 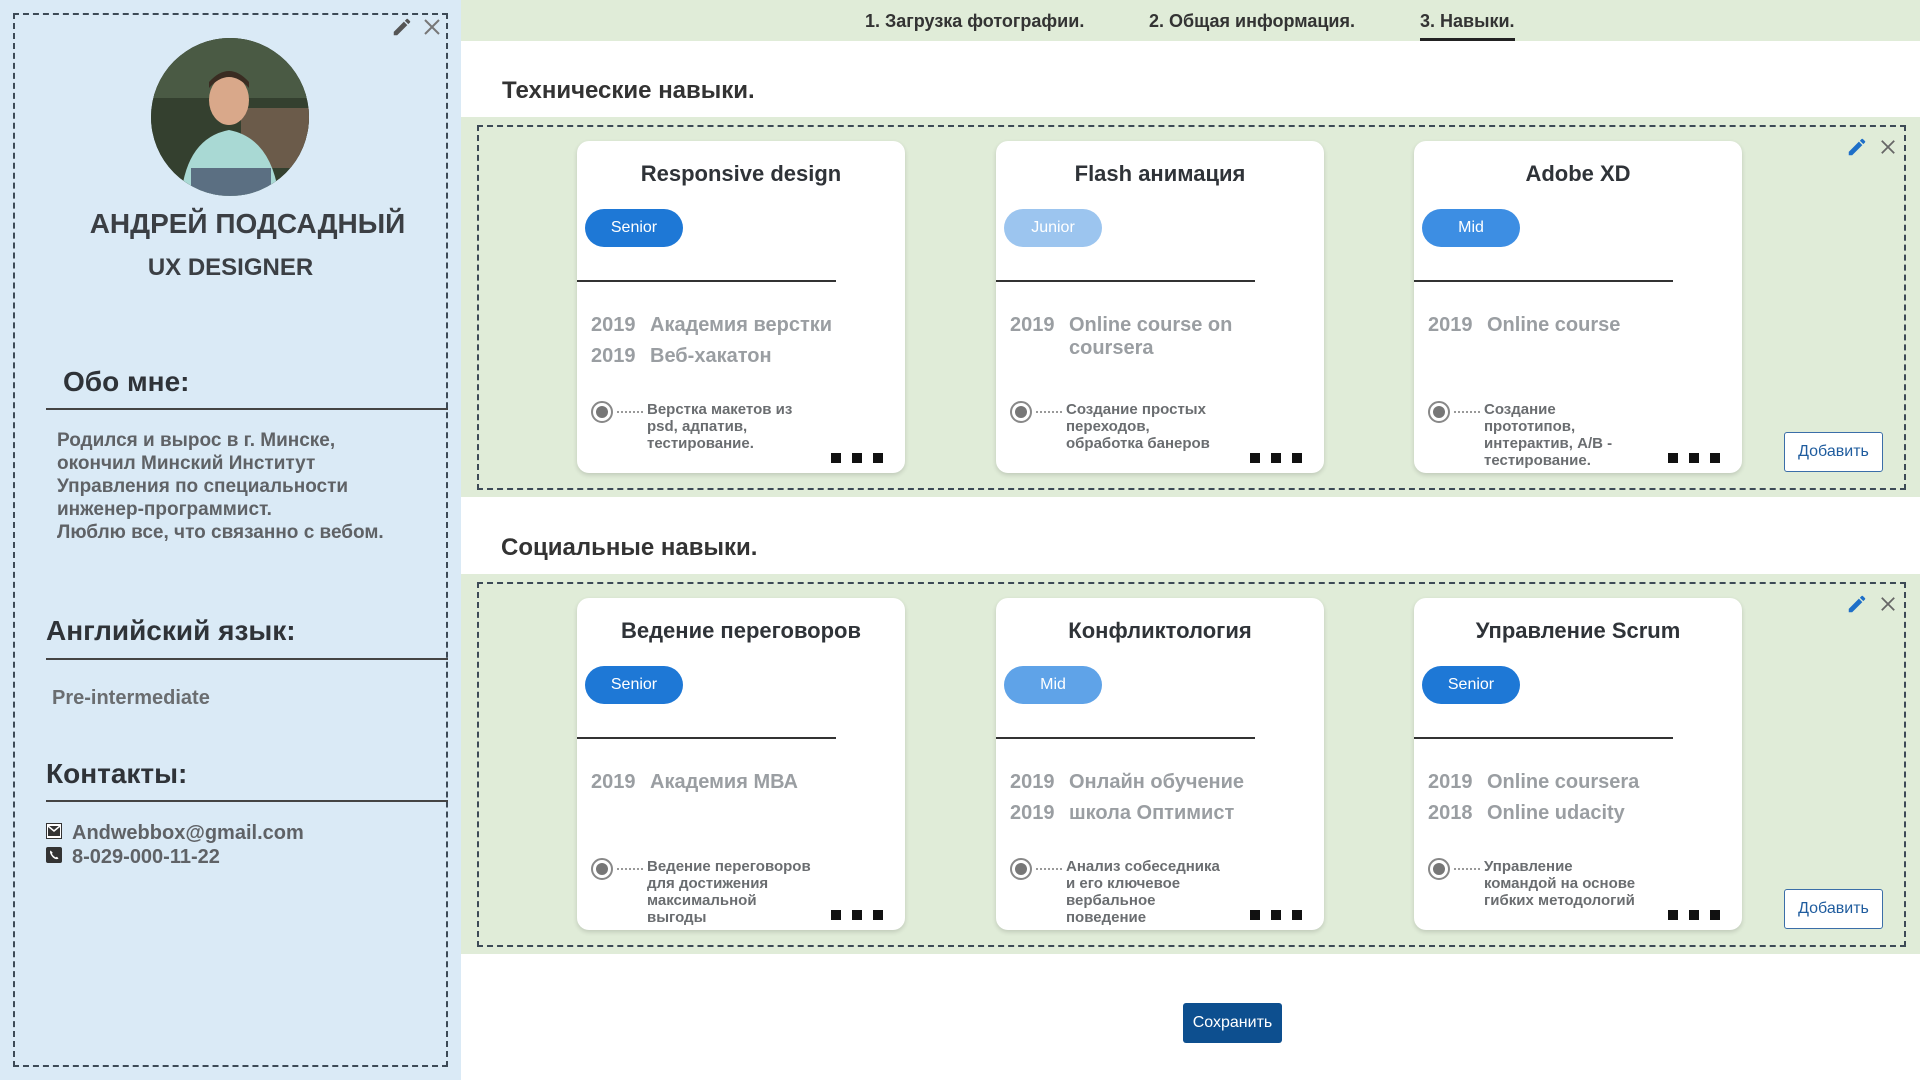 I want to click on education-name: Веб-хакатон, so click(x=711, y=356).